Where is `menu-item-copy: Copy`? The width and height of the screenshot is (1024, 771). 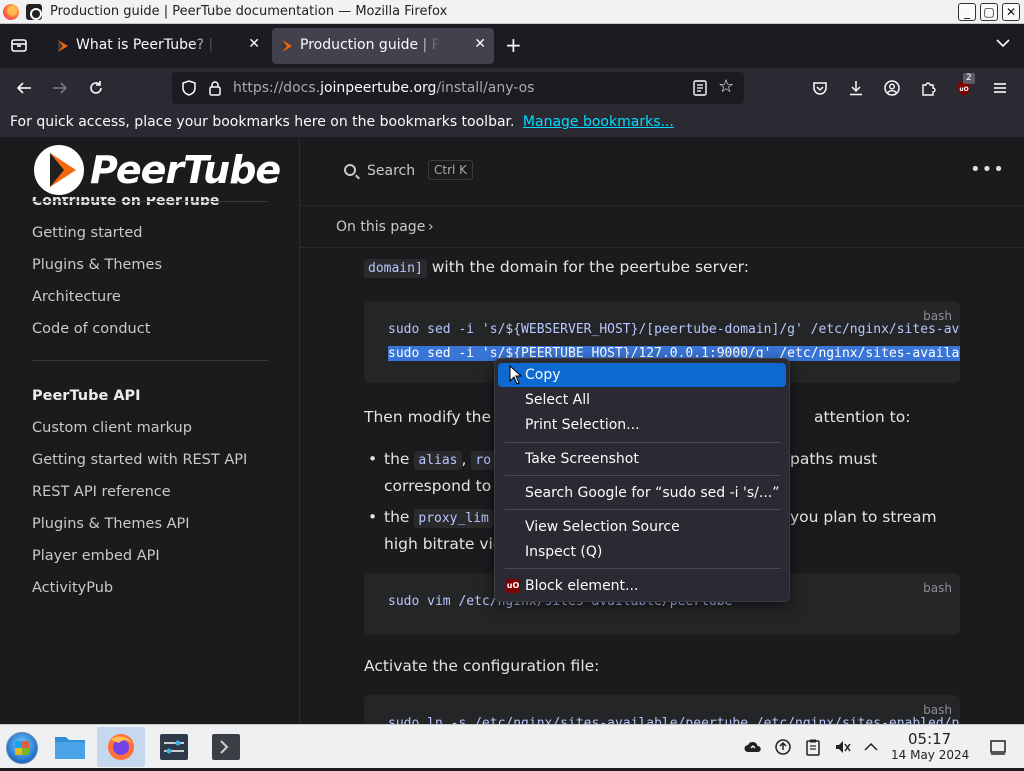 menu-item-copy: Copy is located at coordinates (642, 375).